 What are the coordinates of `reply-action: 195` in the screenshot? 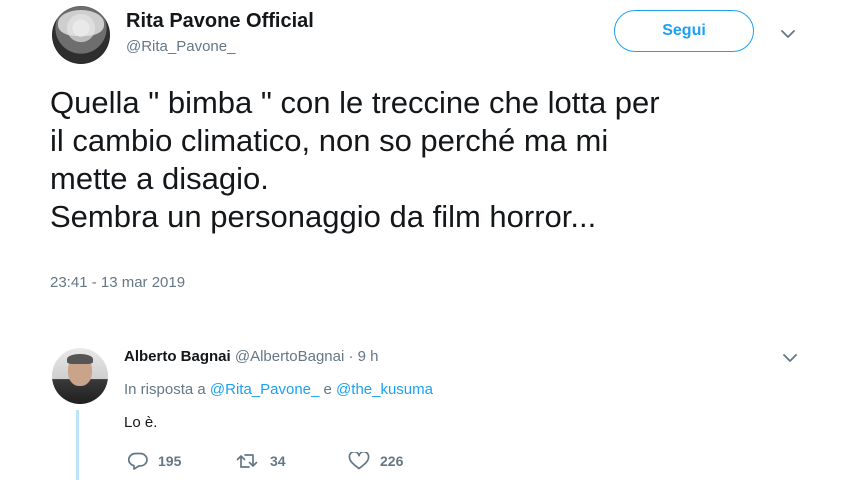 It's located at (182, 461).